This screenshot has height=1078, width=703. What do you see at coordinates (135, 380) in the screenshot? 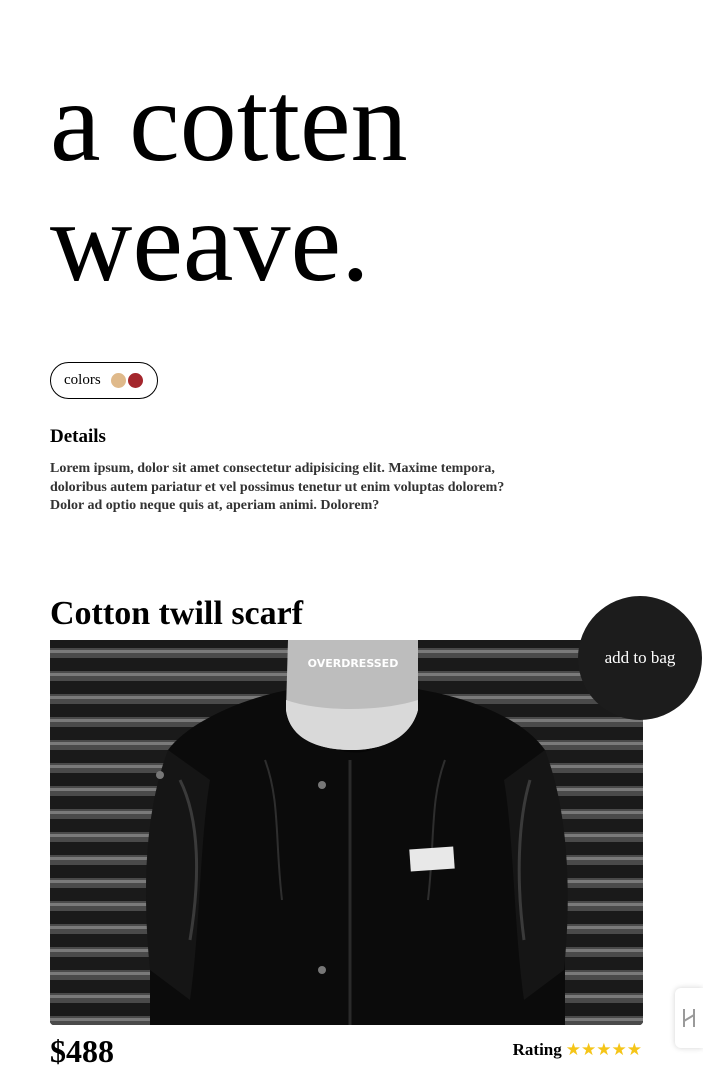
I see `color-swatch-red` at bounding box center [135, 380].